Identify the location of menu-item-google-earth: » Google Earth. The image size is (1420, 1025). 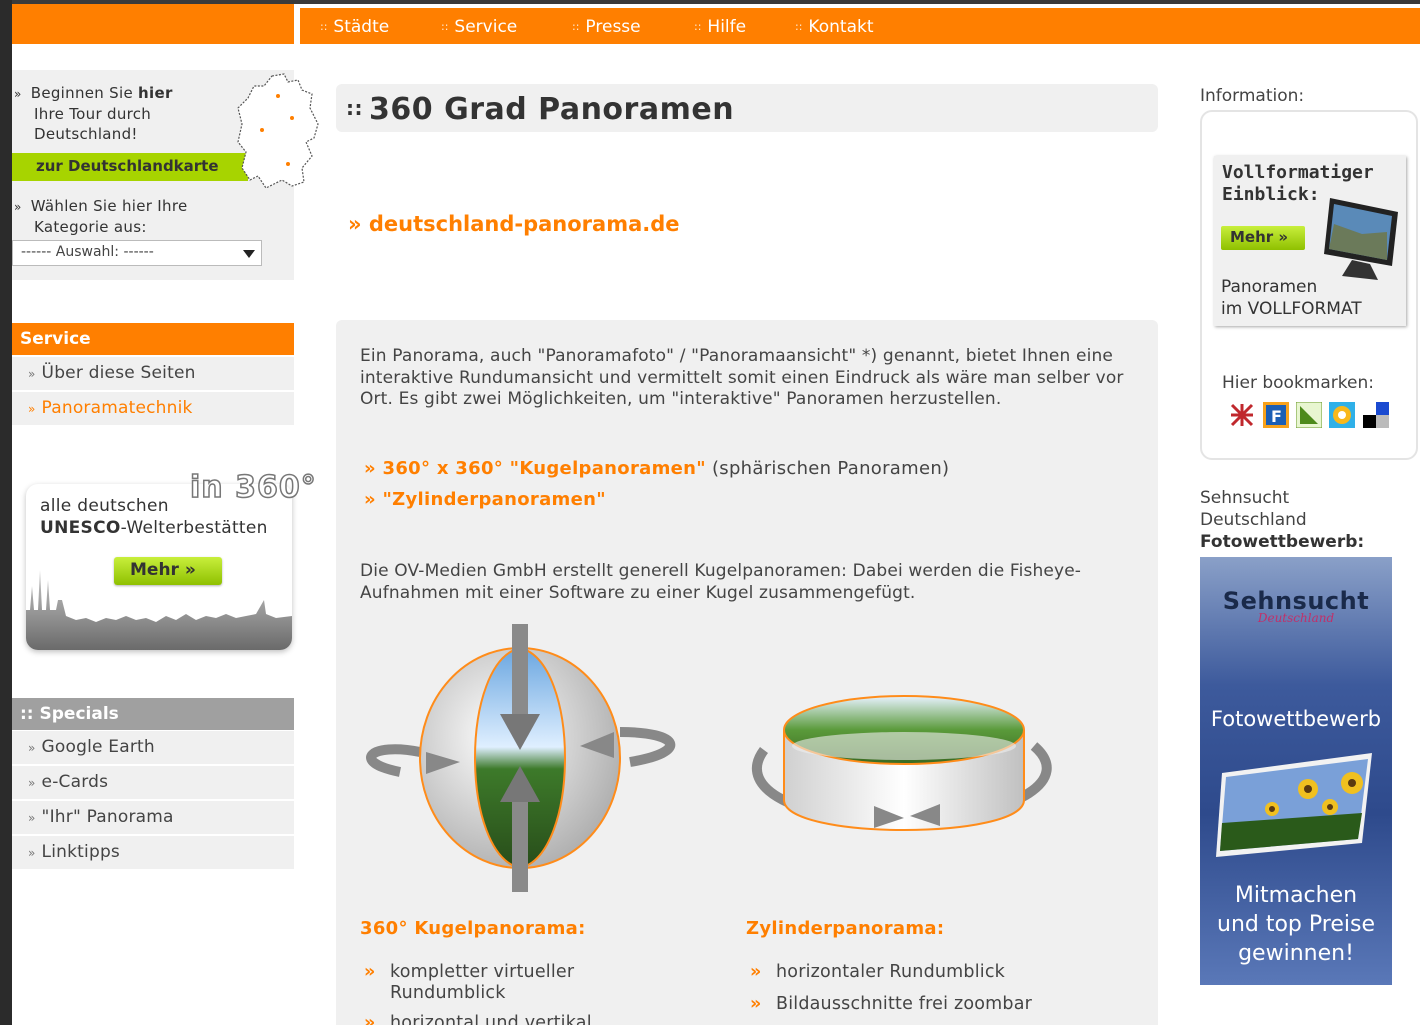
(153, 747).